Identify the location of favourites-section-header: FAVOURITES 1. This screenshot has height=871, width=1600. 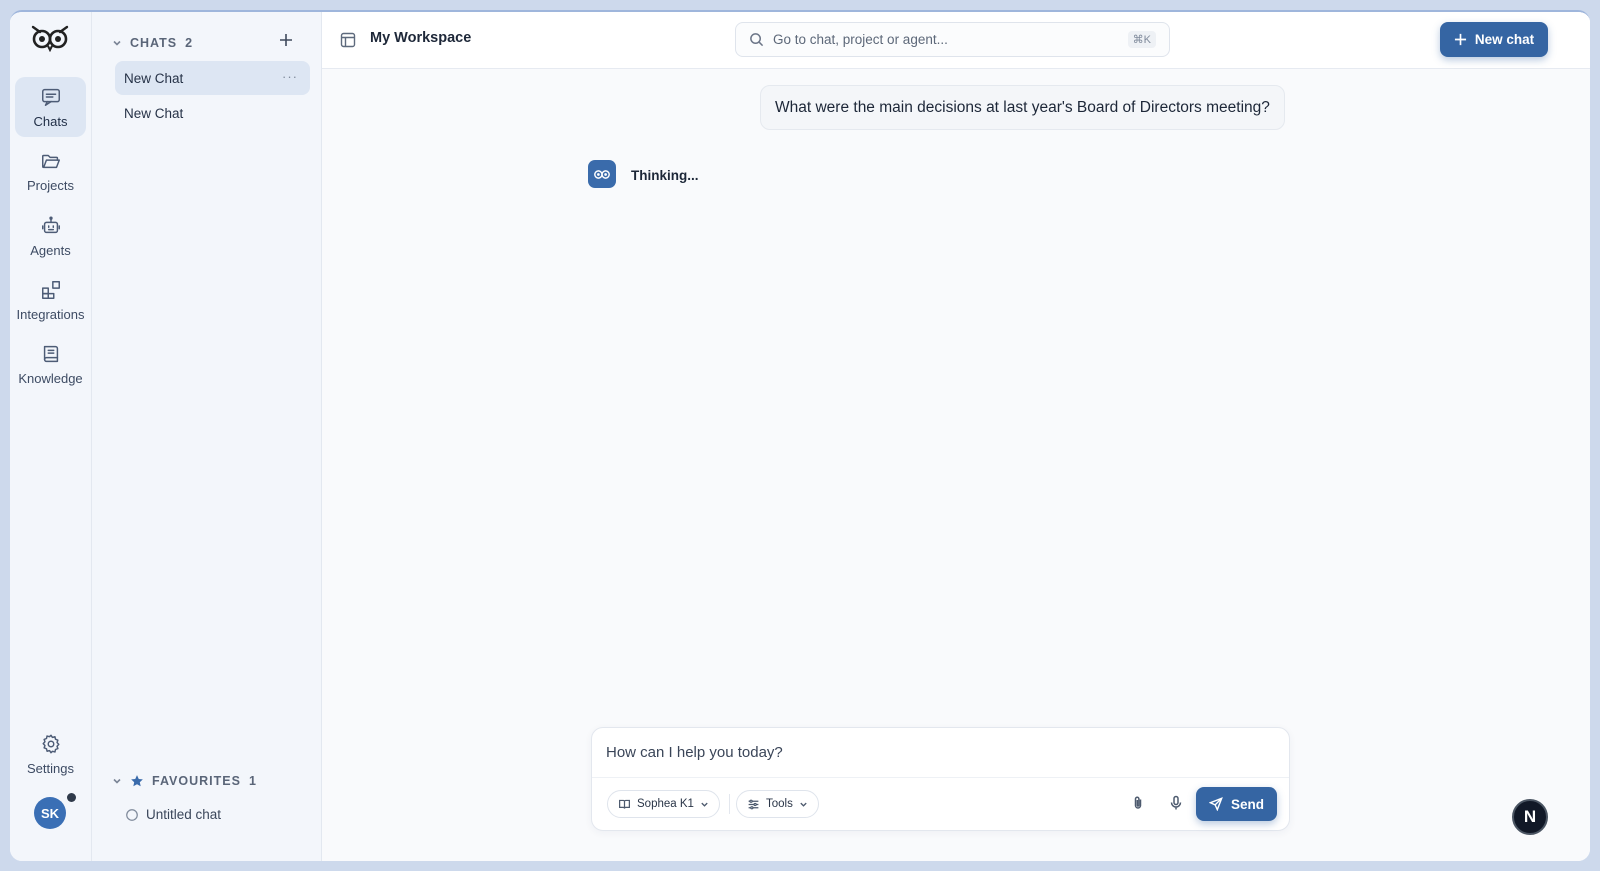
(184, 781).